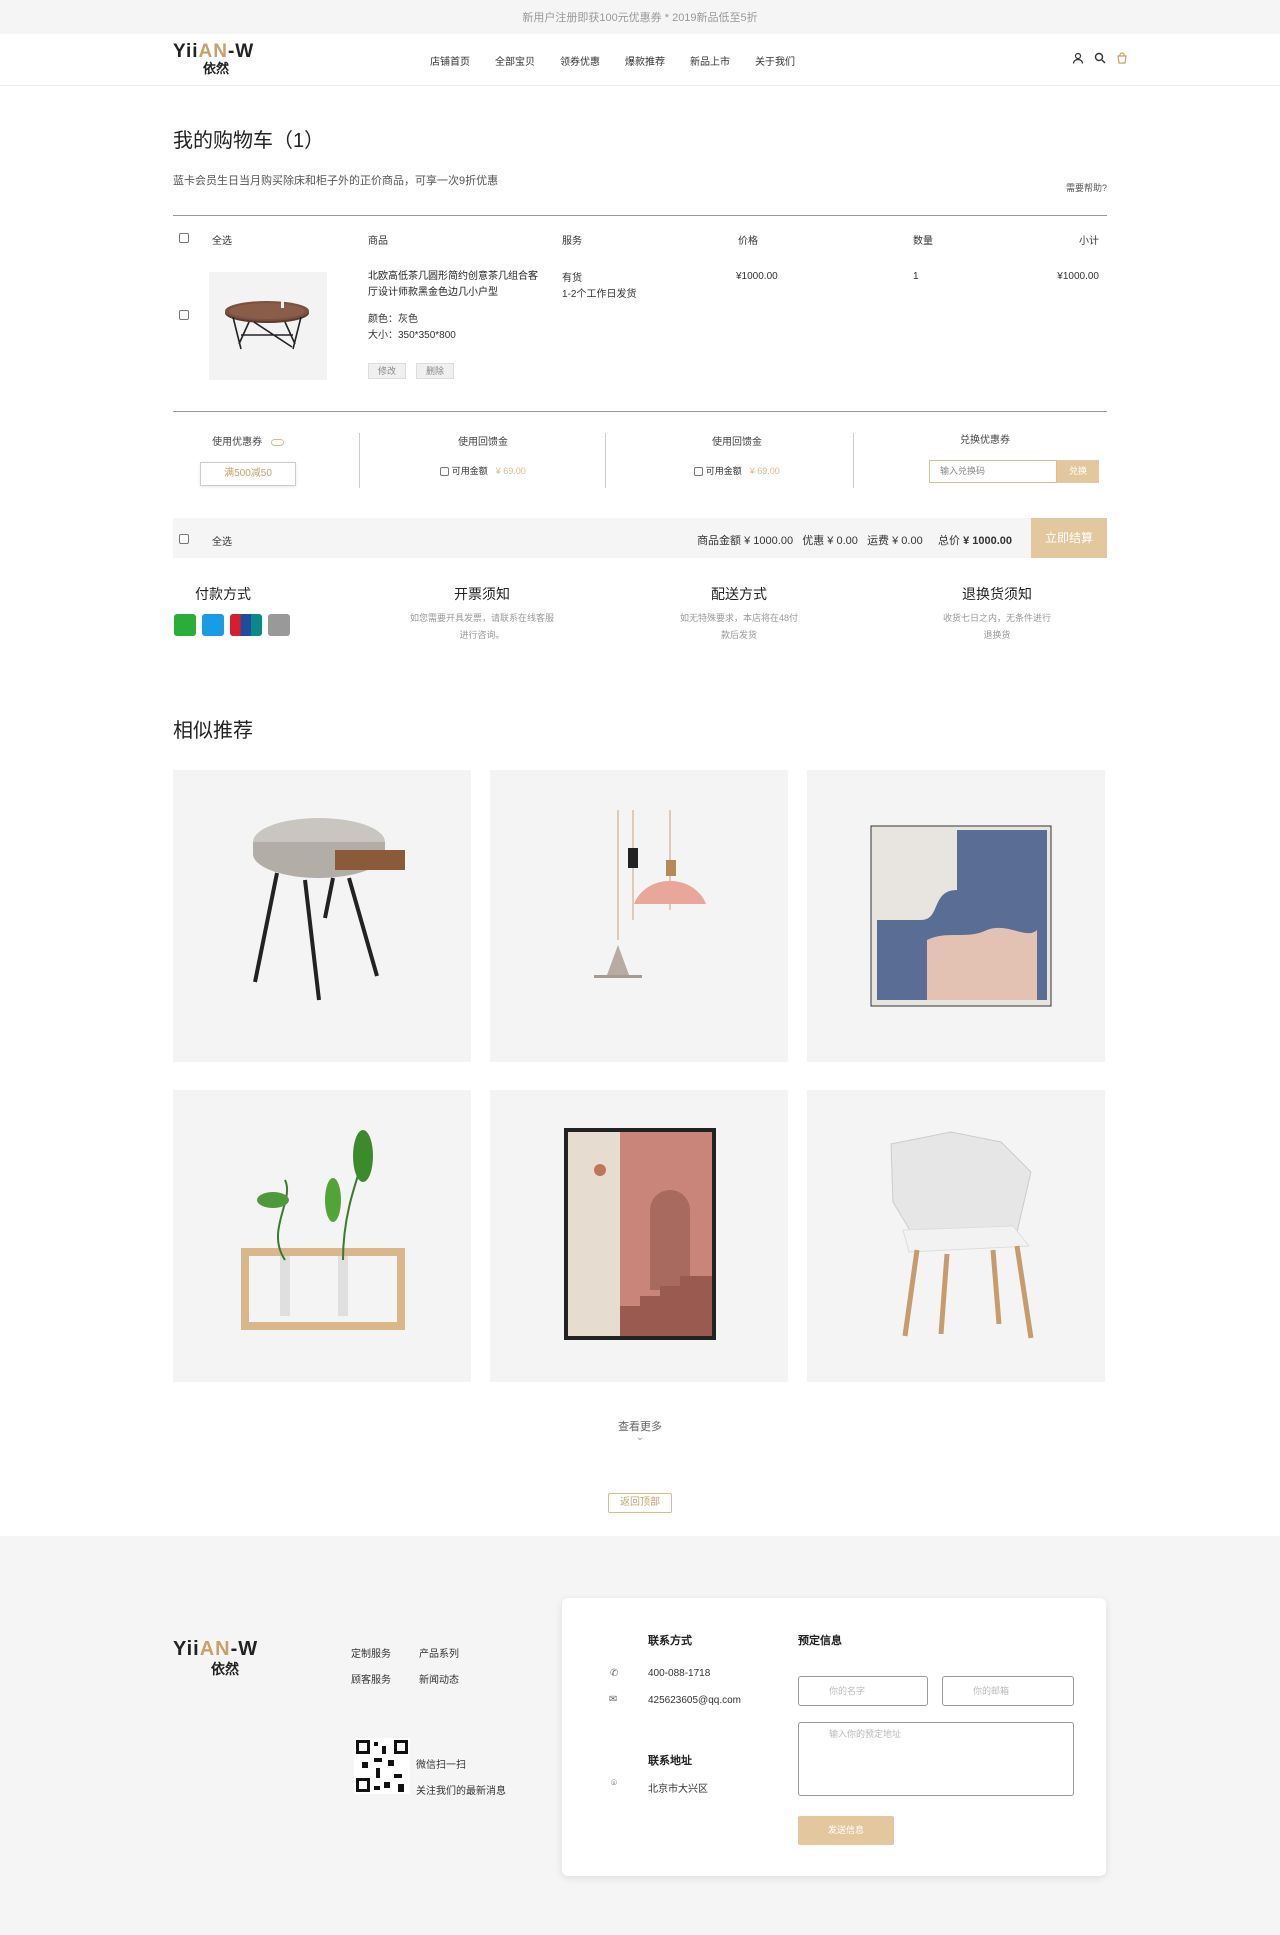 The width and height of the screenshot is (1280, 1935). Describe the element at coordinates (863, 1691) in the screenshot. I see `name-input: 你的名字` at that location.